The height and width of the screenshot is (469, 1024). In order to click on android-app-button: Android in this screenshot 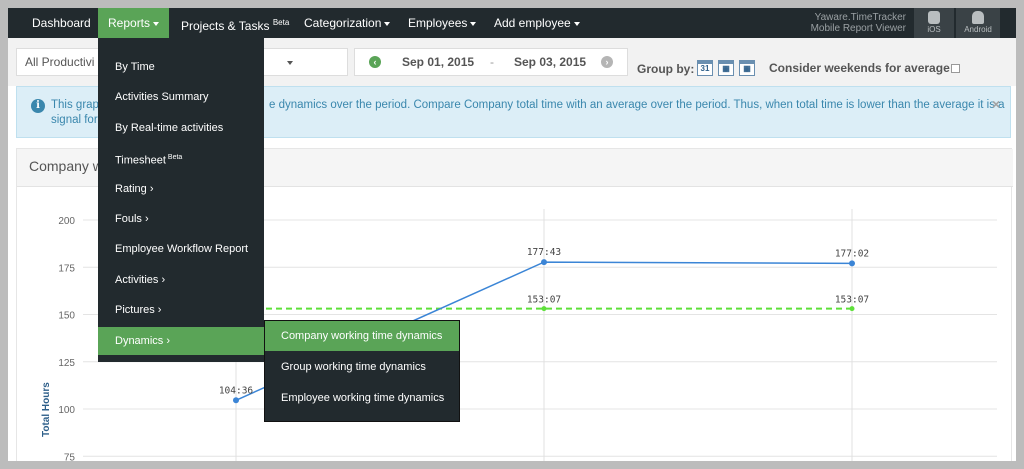, I will do `click(978, 23)`.